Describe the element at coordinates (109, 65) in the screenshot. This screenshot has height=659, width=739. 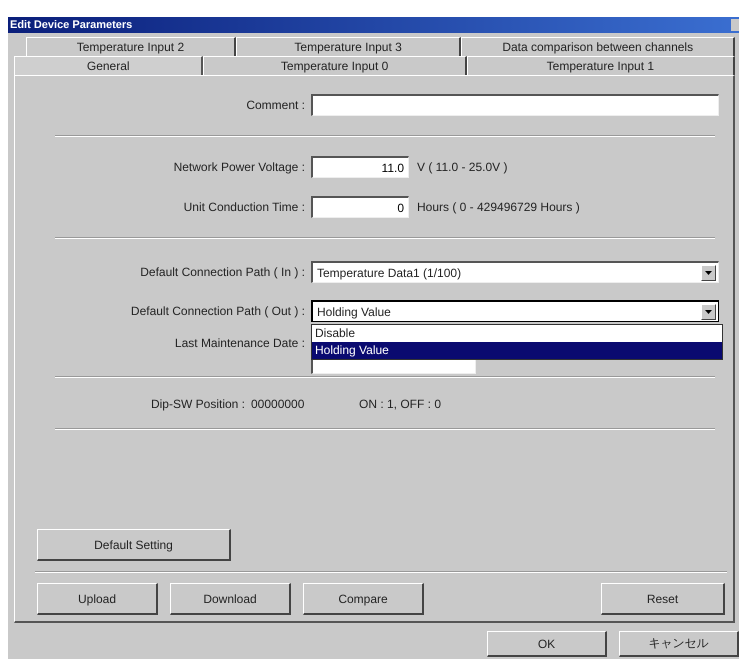
I see `tab: General` at that location.